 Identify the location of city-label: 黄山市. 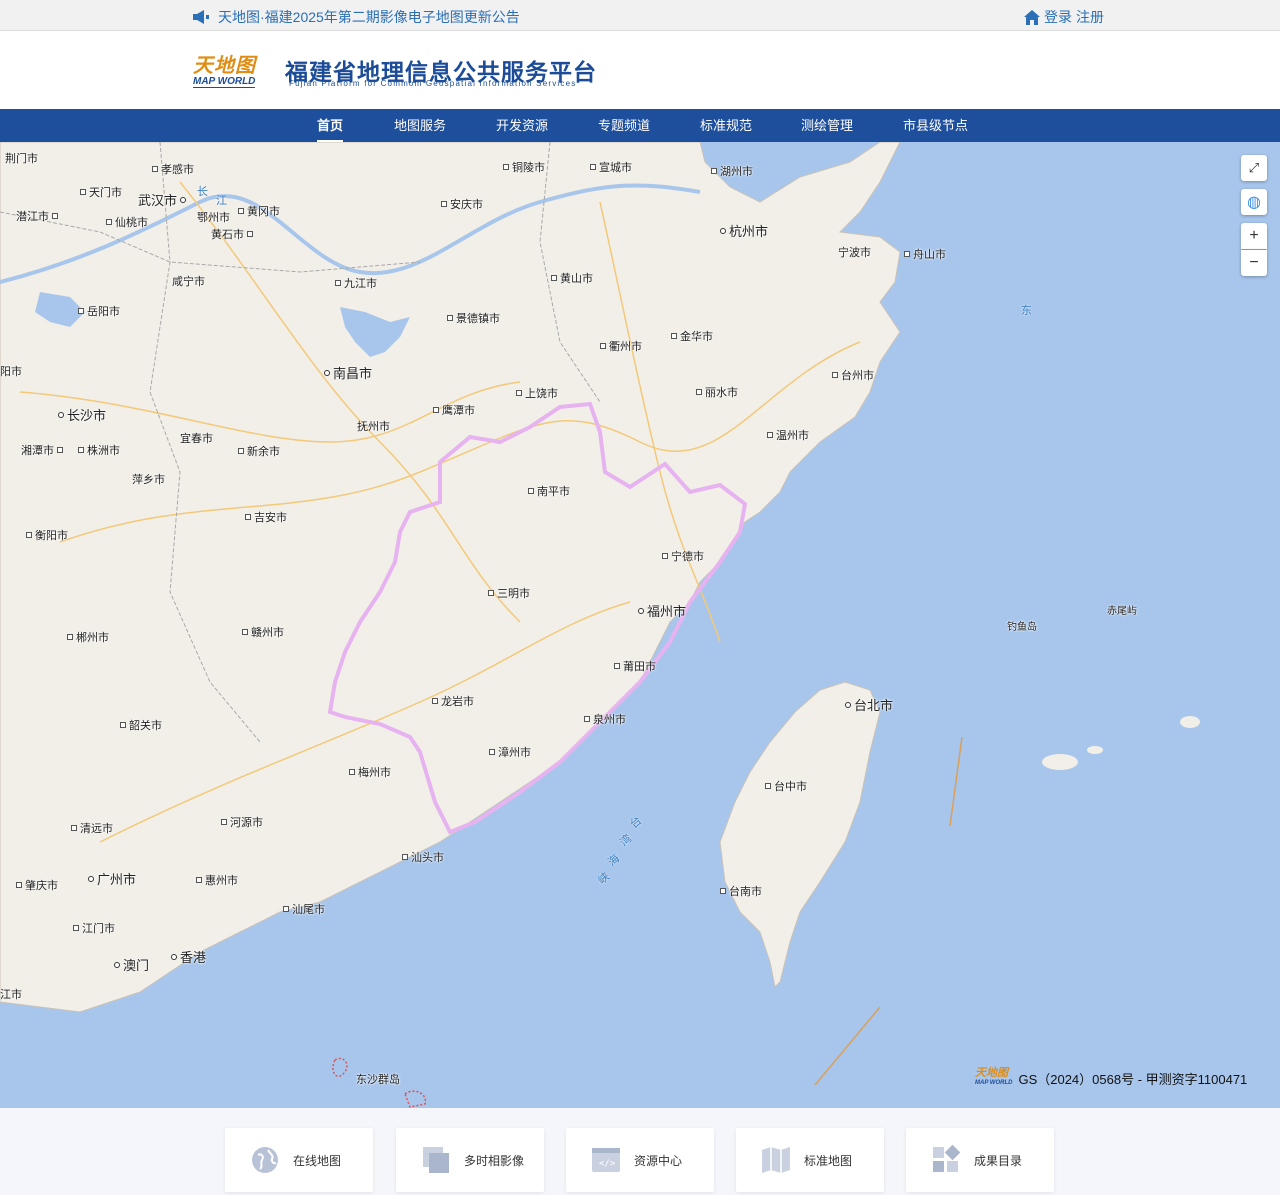
(572, 278).